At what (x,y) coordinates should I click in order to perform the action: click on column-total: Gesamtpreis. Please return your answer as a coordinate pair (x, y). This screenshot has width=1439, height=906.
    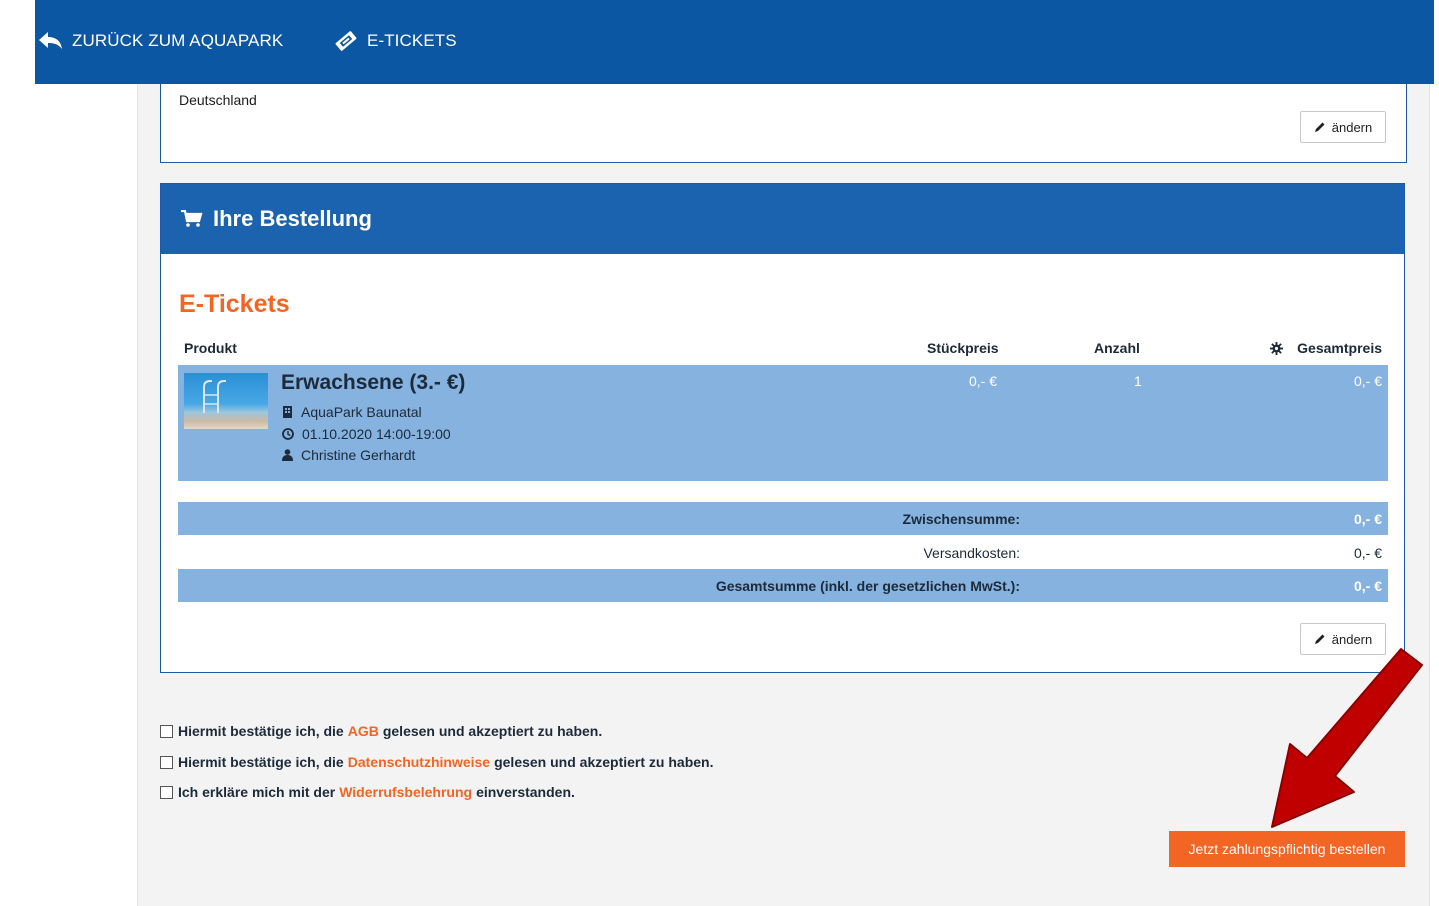
    Looking at the image, I should click on (1326, 348).